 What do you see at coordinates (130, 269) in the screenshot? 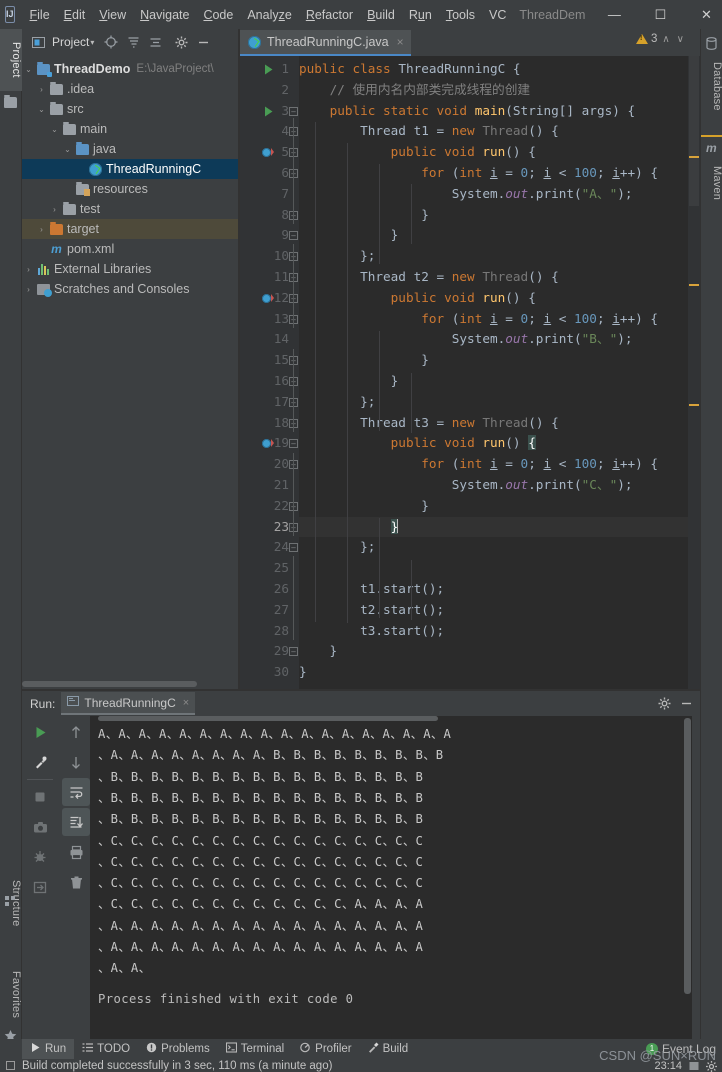
I see `tree-node-external-libraries: › External Libraries` at bounding box center [130, 269].